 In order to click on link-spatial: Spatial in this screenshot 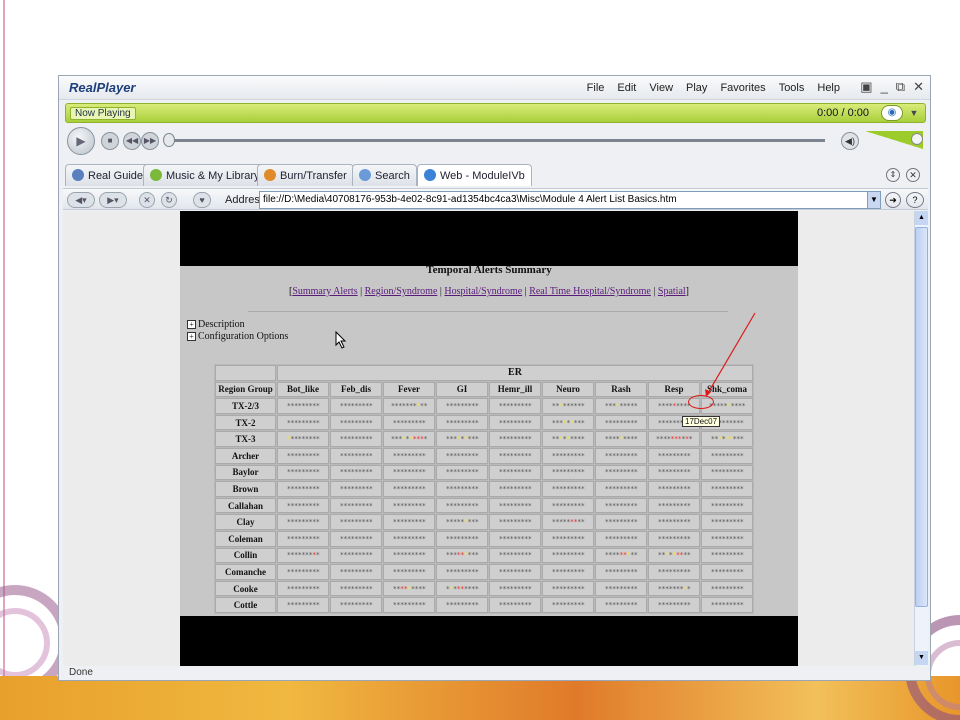, I will do `click(672, 291)`.